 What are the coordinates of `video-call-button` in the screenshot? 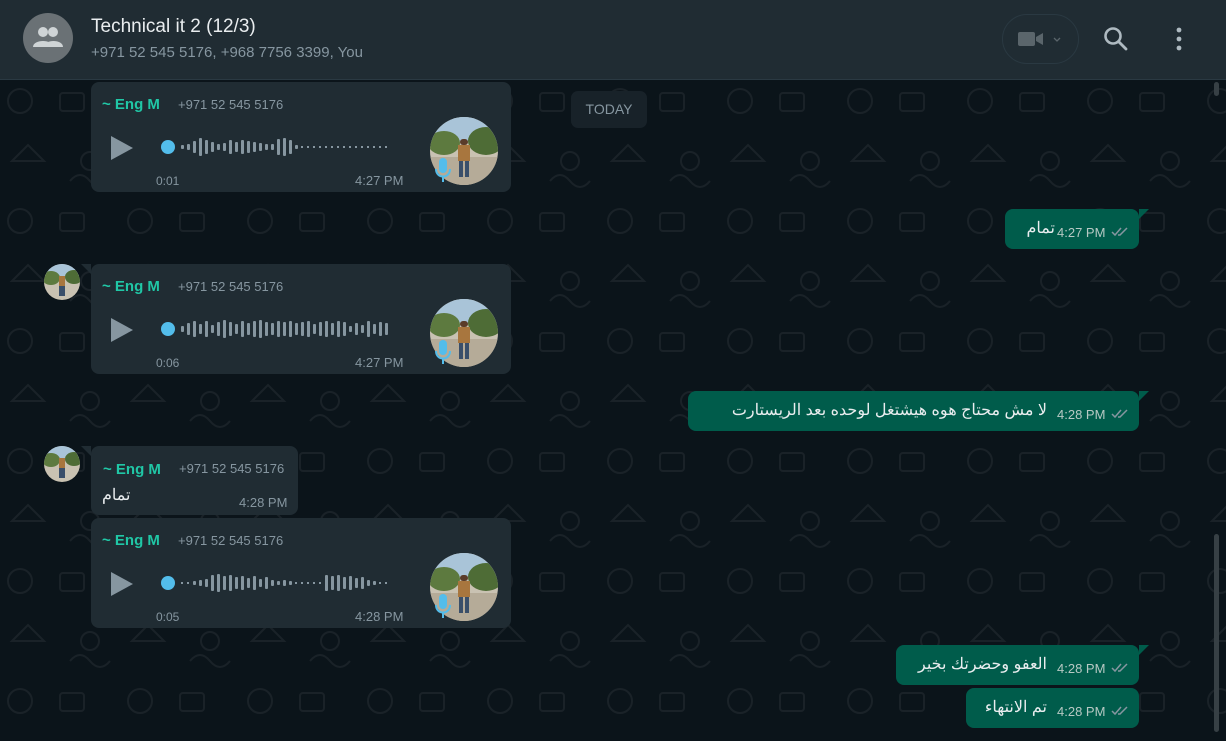 It's located at (1040, 39).